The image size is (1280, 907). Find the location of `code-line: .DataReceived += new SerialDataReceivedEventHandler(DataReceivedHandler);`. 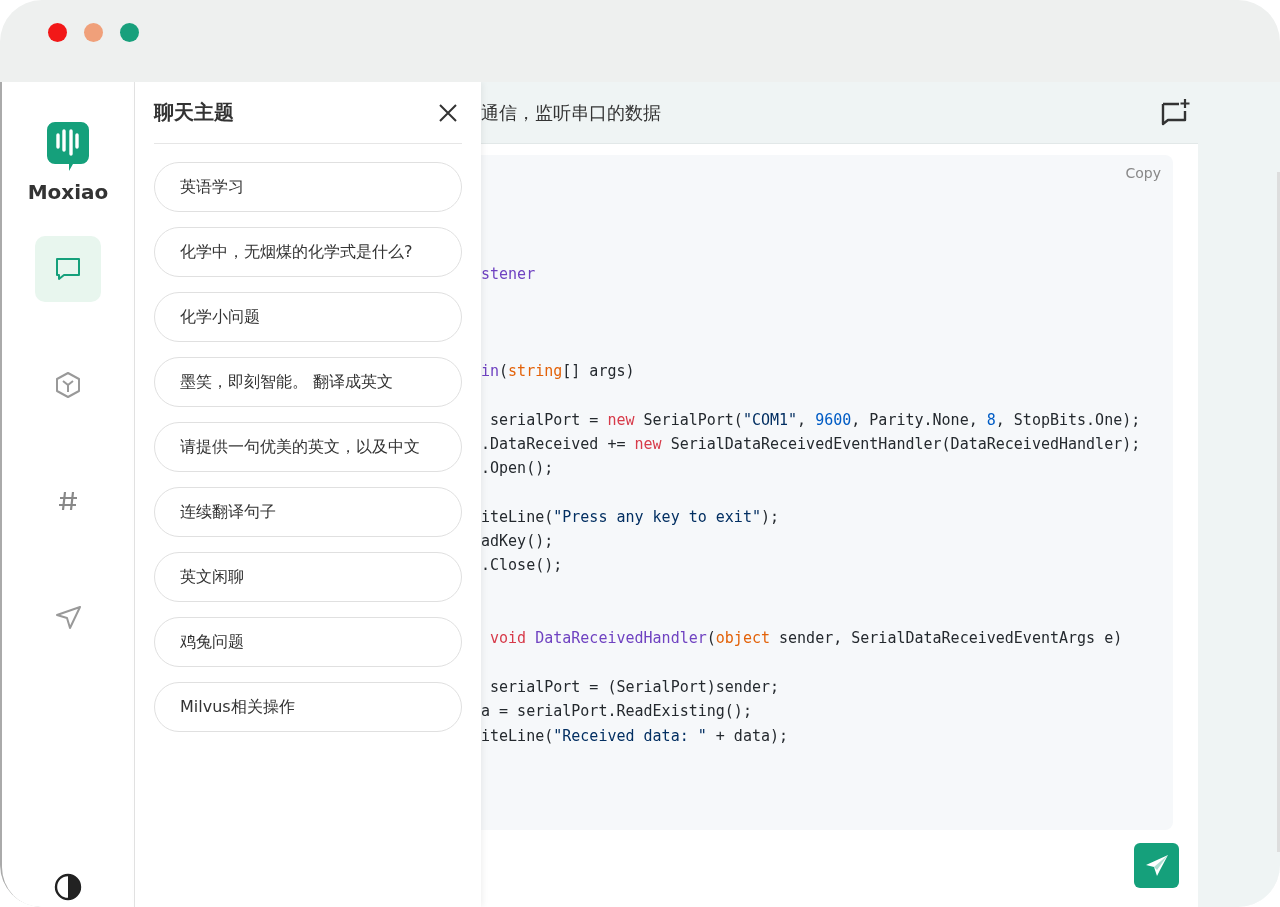

code-line: .DataReceived += new SerialDataReceivedEventHandler(DataReceivedHandler); is located at coordinates (811, 444).